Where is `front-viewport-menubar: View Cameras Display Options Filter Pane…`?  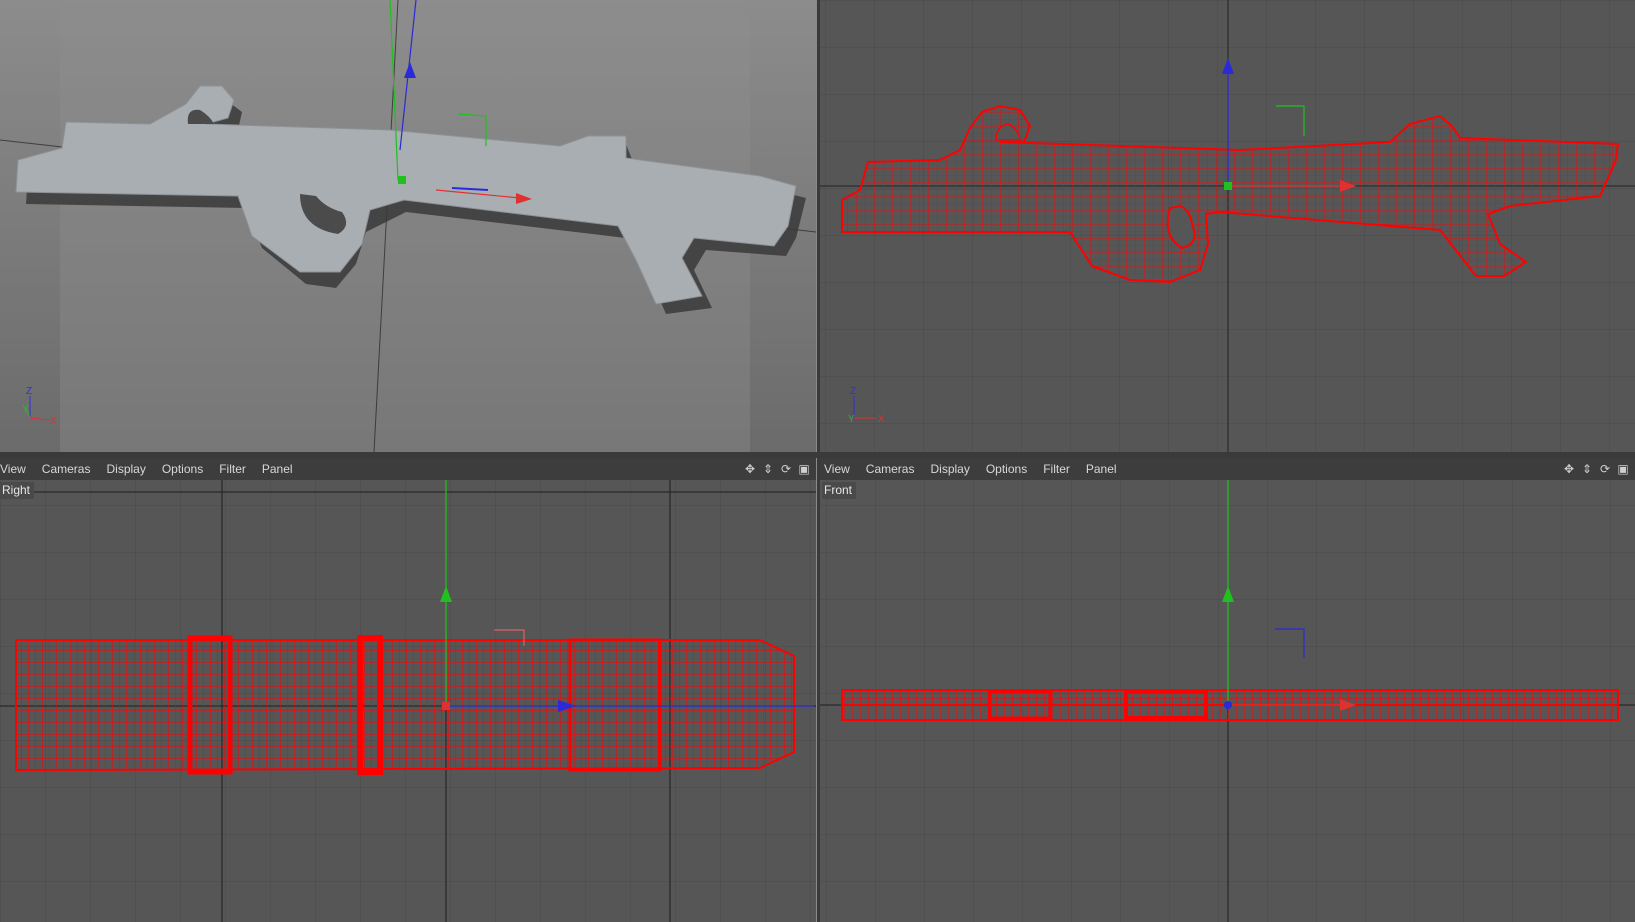
front-viewport-menubar: View Cameras Display Options Filter Pane… is located at coordinates (1227, 469).